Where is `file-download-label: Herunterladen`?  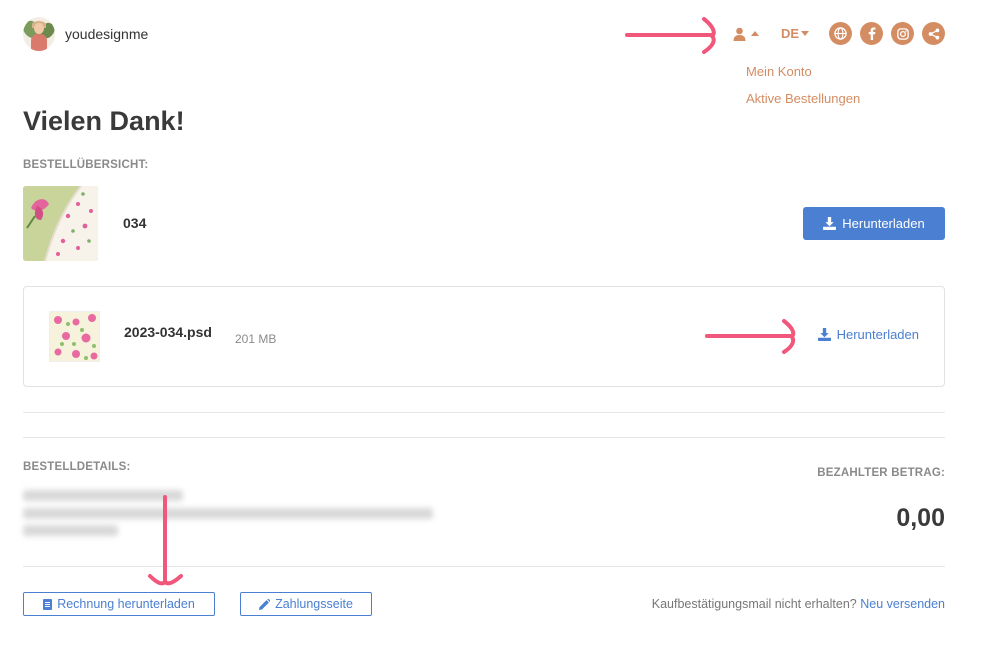 file-download-label: Herunterladen is located at coordinates (877, 334).